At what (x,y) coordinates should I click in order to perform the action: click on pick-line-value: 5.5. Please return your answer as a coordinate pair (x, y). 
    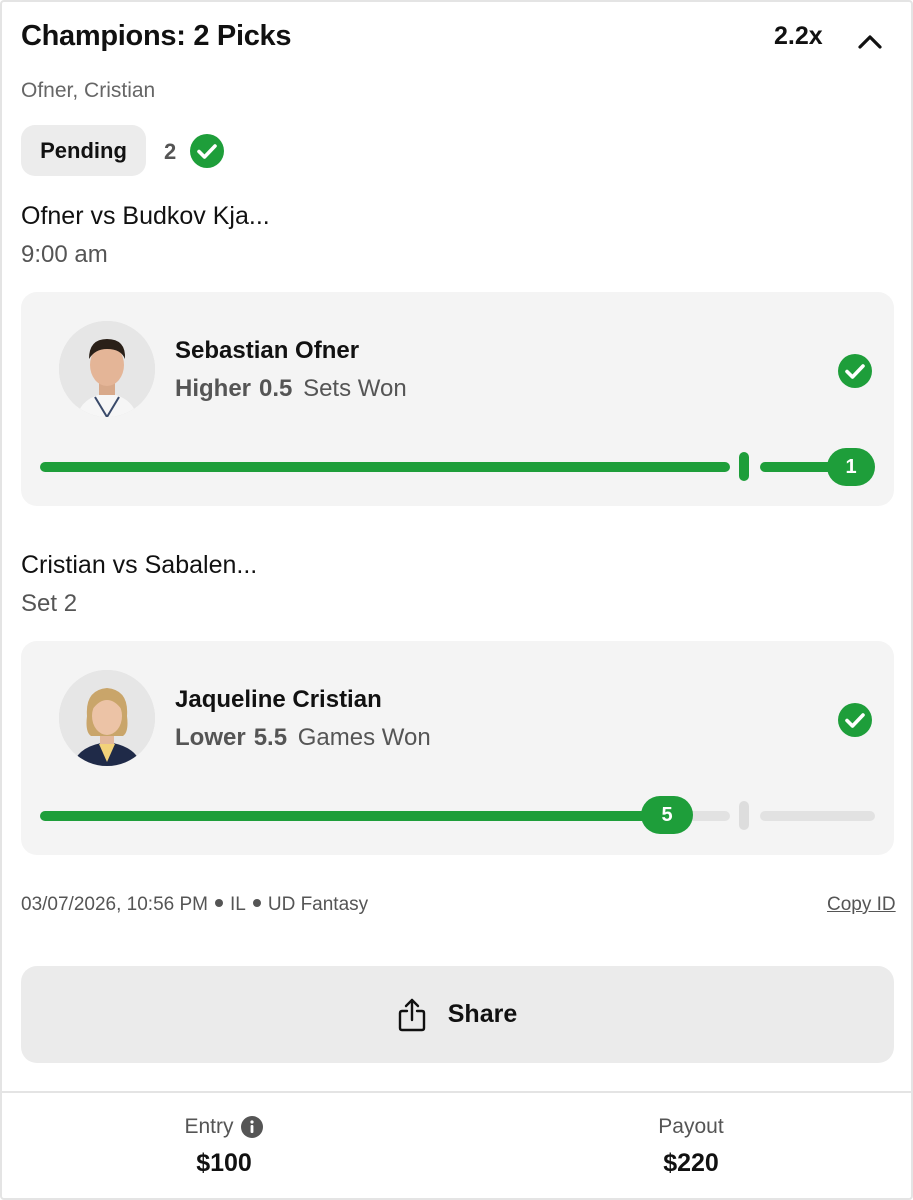
    Looking at the image, I should click on (270, 737).